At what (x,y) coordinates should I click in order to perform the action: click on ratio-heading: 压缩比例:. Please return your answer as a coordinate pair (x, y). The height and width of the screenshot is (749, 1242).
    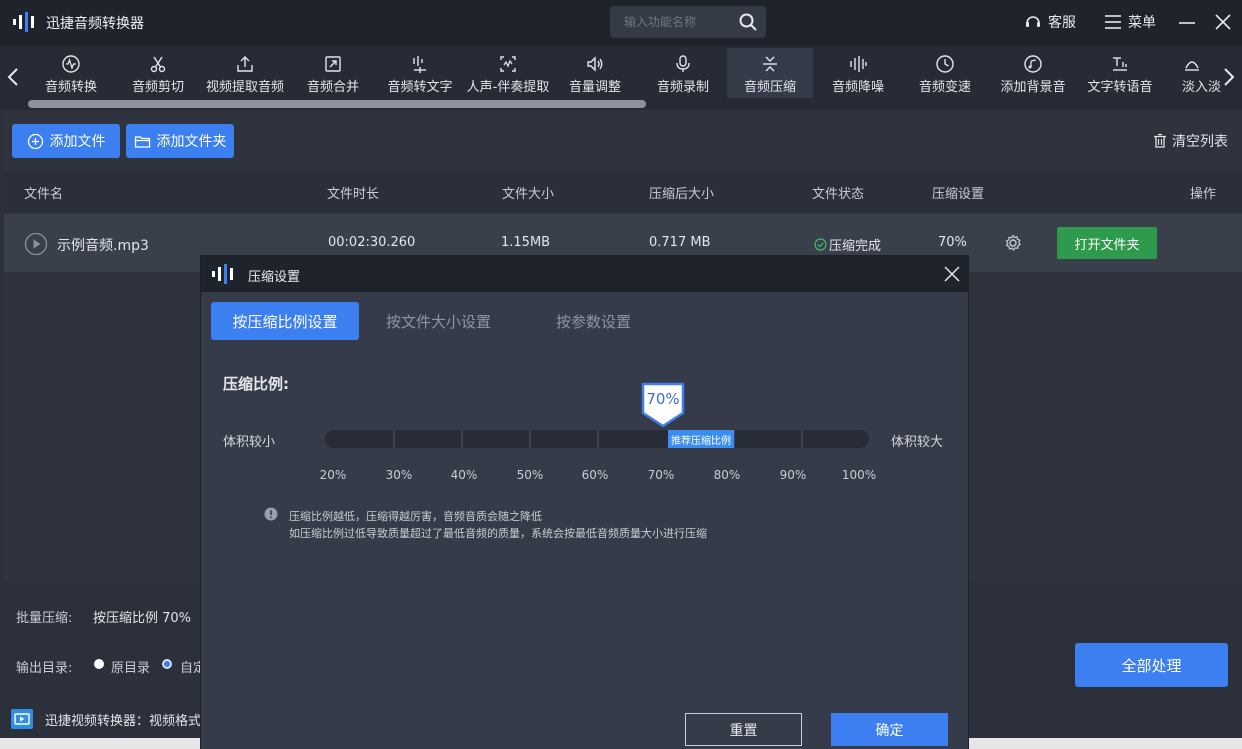
    Looking at the image, I should click on (256, 384).